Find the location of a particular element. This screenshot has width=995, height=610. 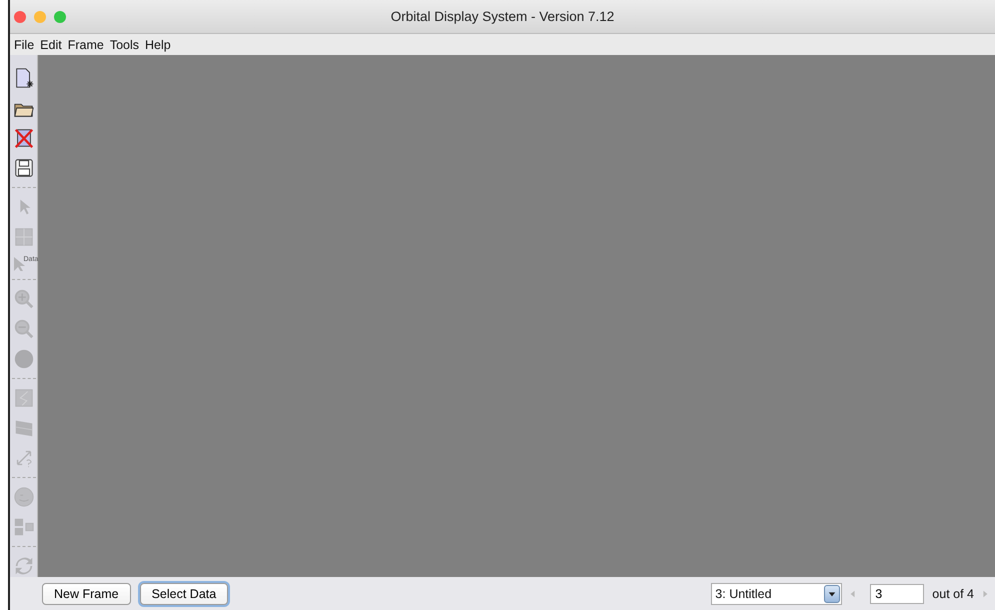

frame-count: out of 4 is located at coordinates (953, 593).